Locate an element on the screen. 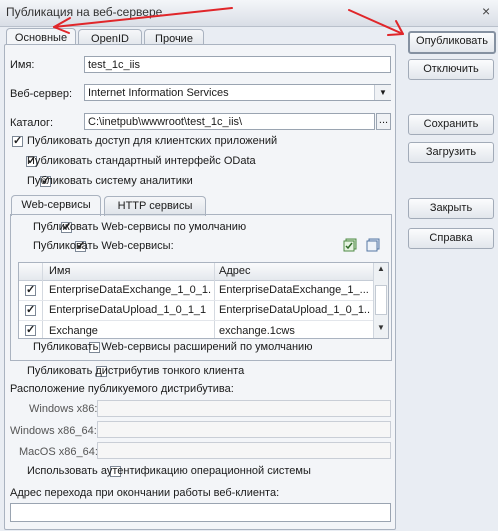 This screenshot has width=498, height=531. scroll-up-icon: ▲ is located at coordinates (381, 270).